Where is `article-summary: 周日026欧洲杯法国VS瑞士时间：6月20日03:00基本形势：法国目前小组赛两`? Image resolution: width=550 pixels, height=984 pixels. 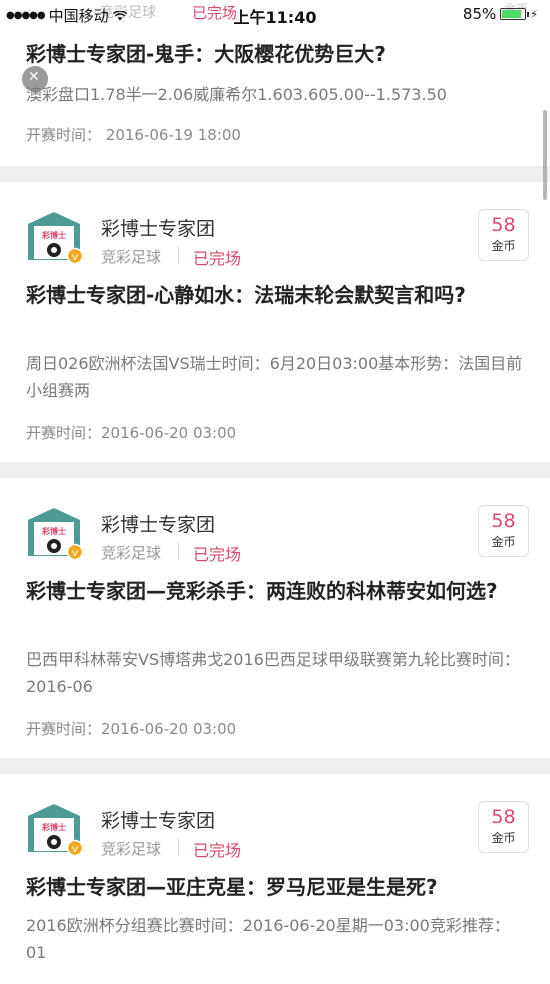 article-summary: 周日026欧洲杯法国VS瑞士时间：6月20日03:00基本形势：法国目前小组赛两 is located at coordinates (274, 377).